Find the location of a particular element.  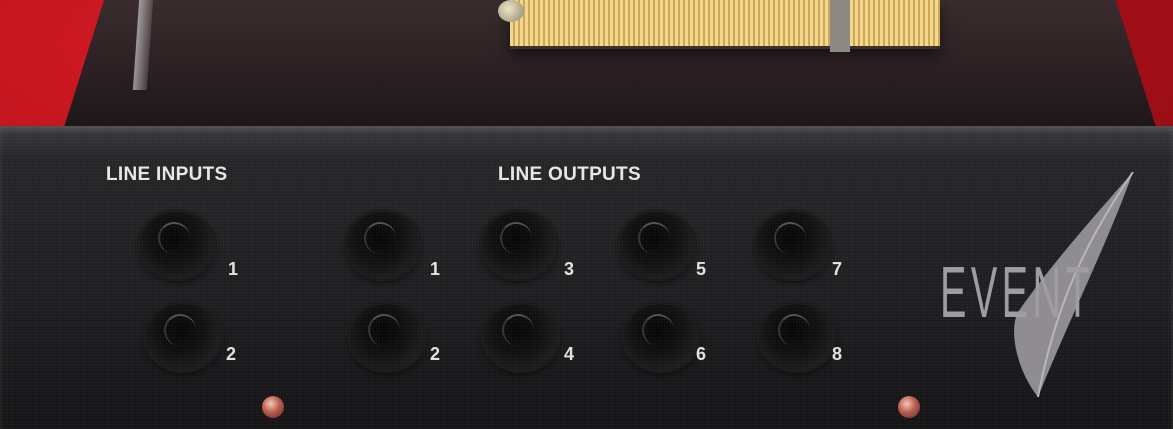

output-number-1: 1 is located at coordinates (435, 269).